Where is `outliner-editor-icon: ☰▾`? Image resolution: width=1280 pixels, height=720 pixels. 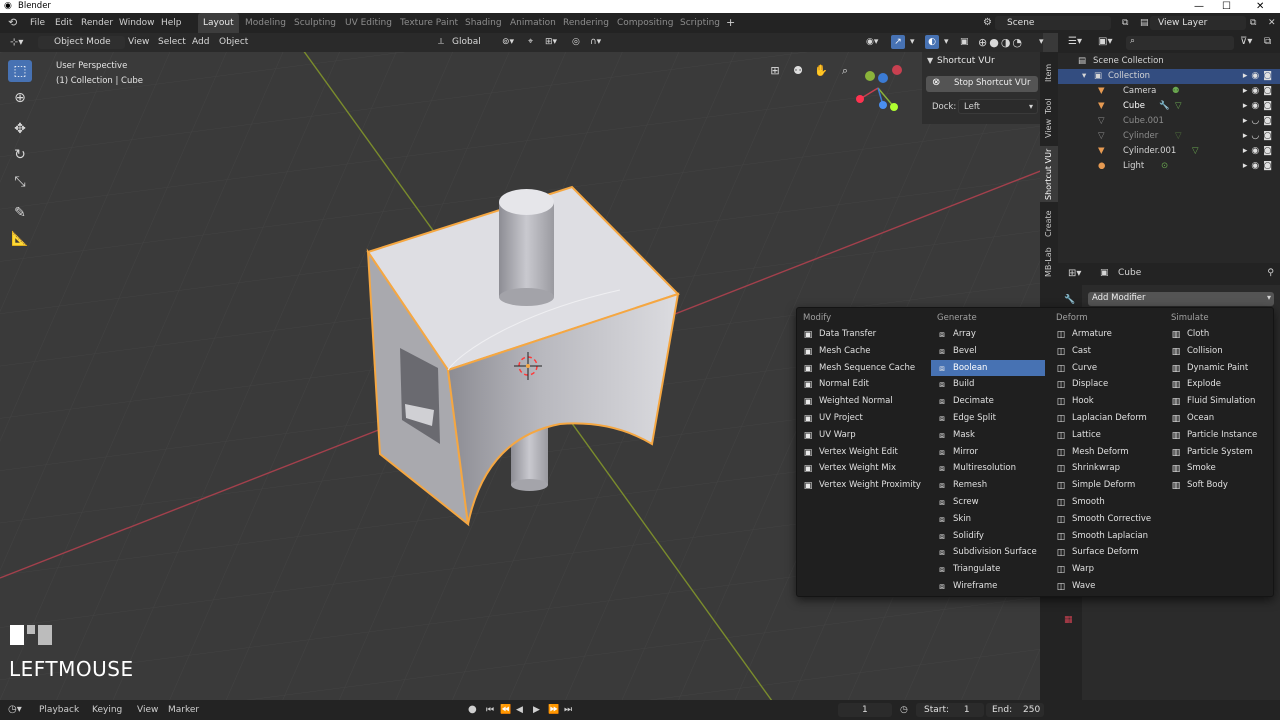 outliner-editor-icon: ☰▾ is located at coordinates (1075, 41).